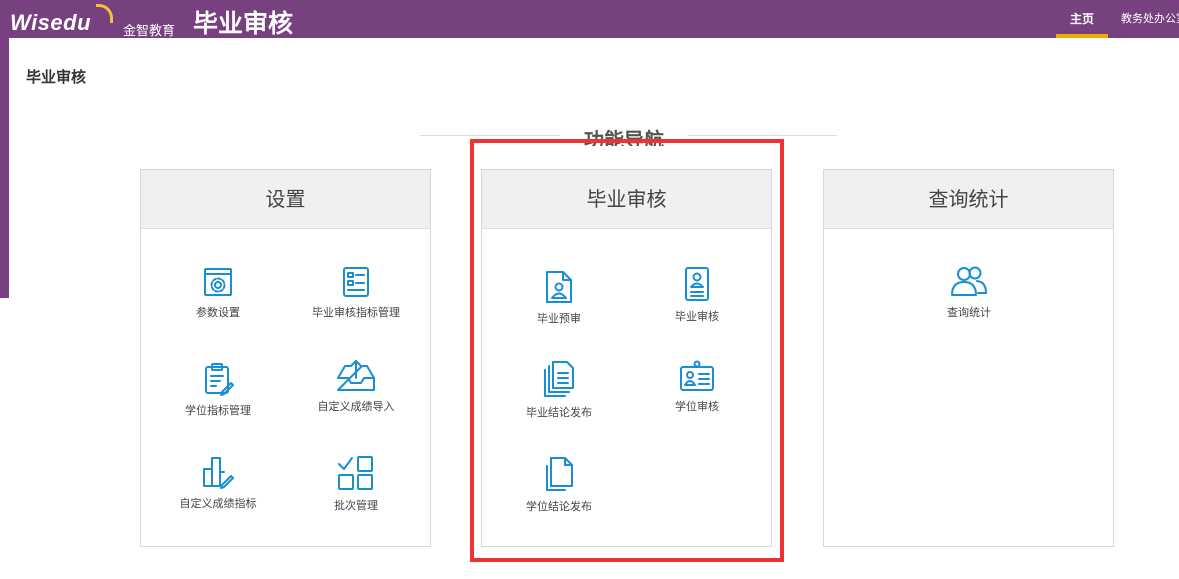 The image size is (1179, 579). What do you see at coordinates (968, 199) in the screenshot?
I see `panel-title: 查询统计` at bounding box center [968, 199].